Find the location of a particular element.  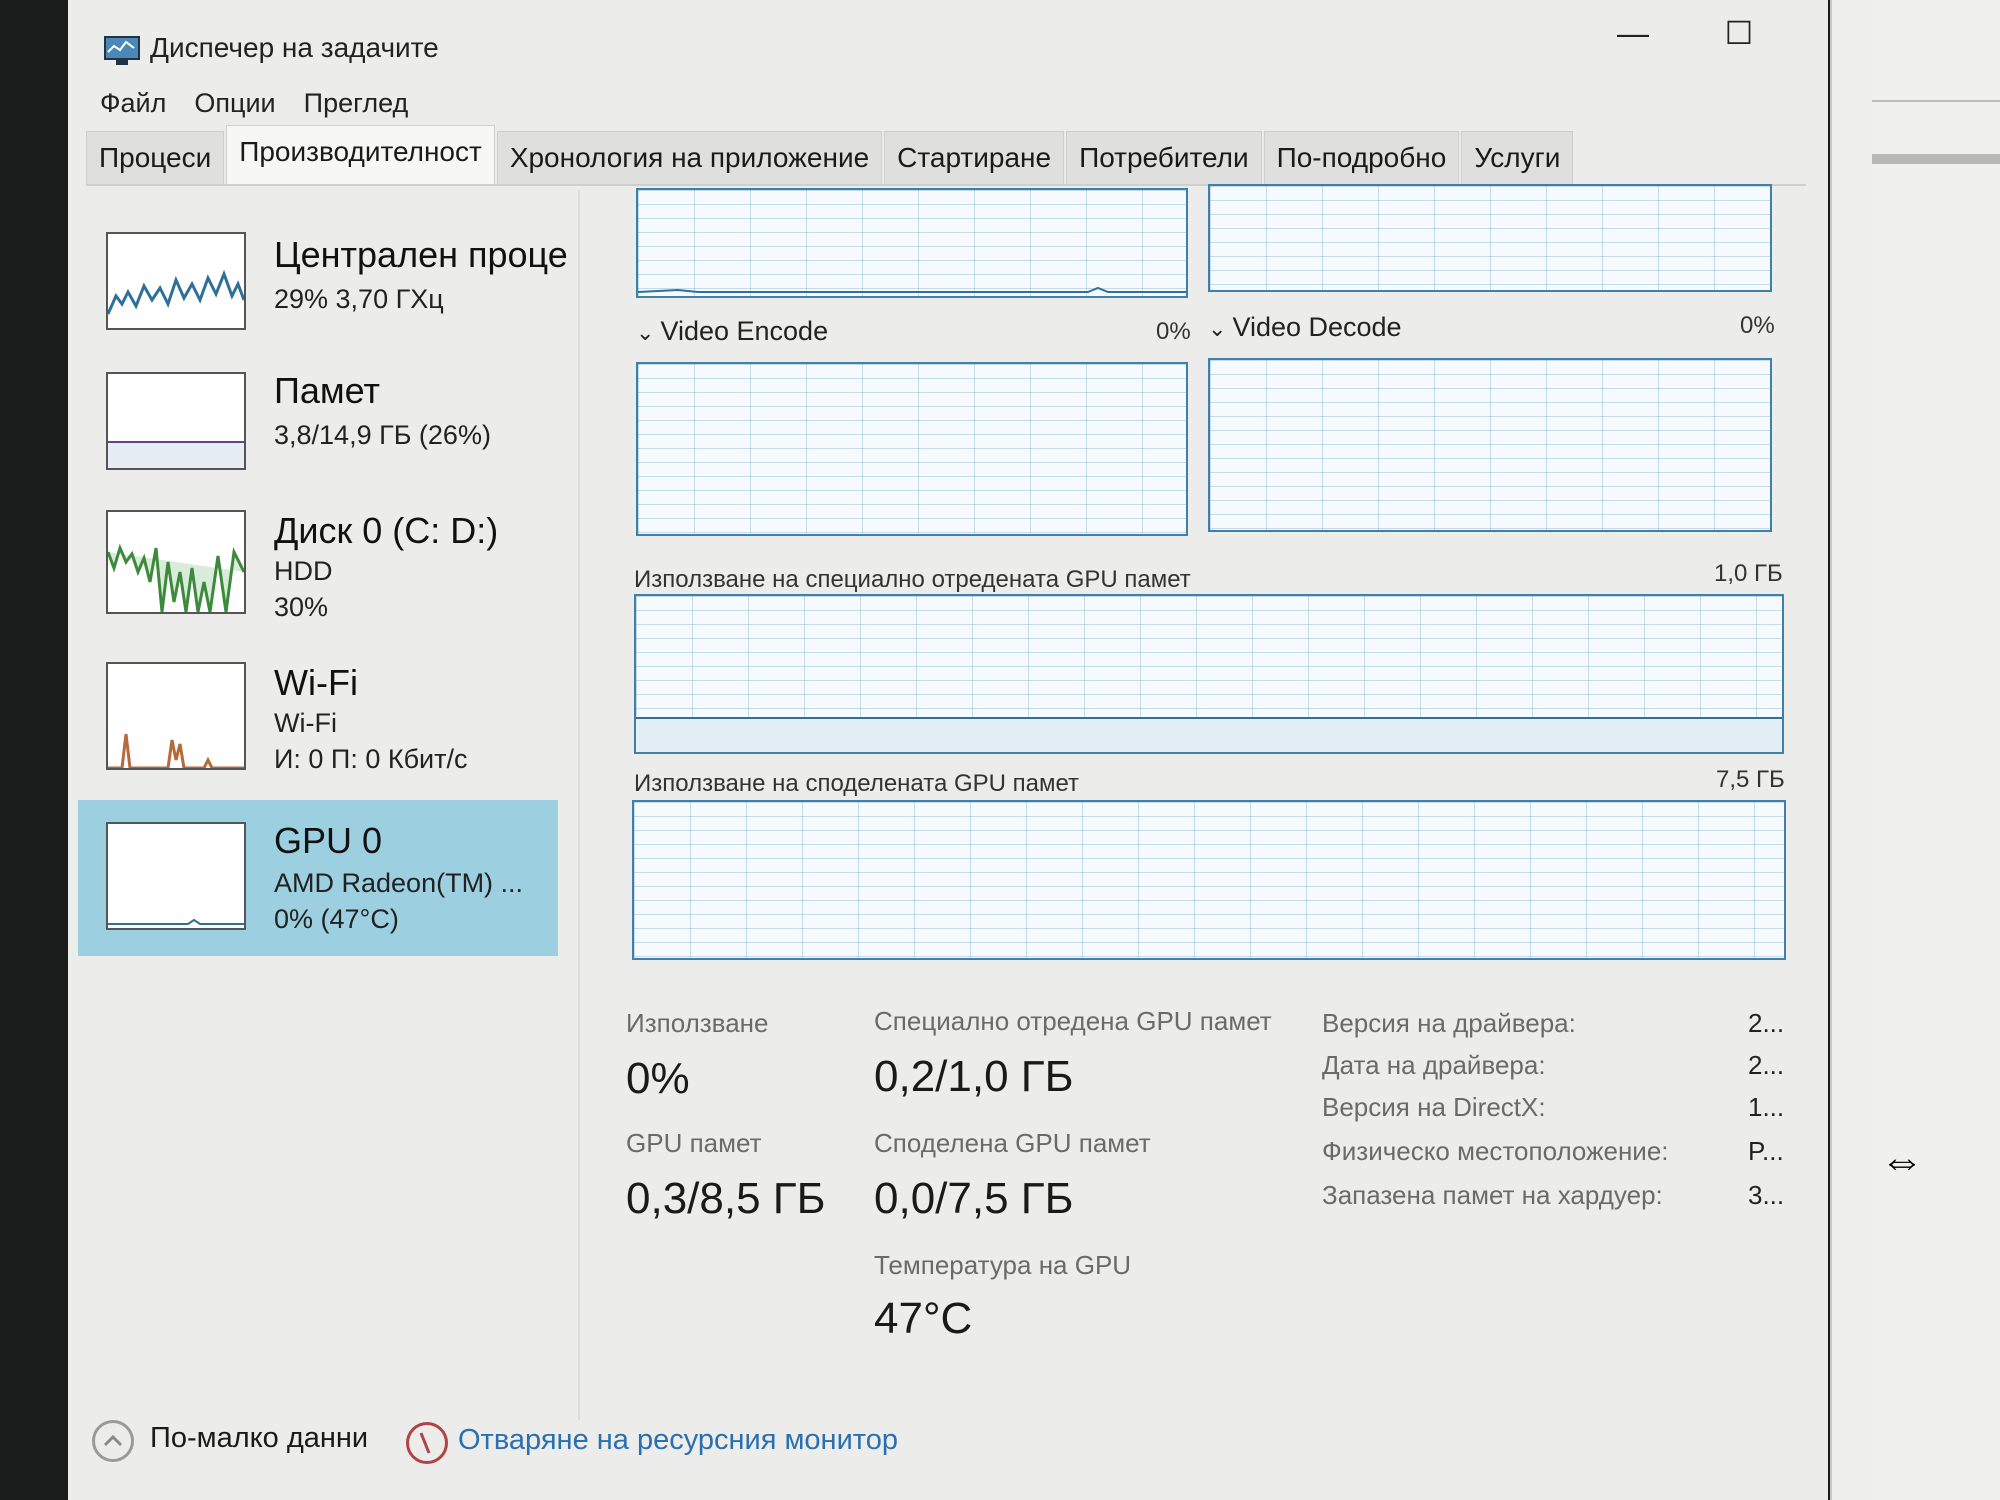

fewer-details-button: По-малко данни is located at coordinates (259, 1438).